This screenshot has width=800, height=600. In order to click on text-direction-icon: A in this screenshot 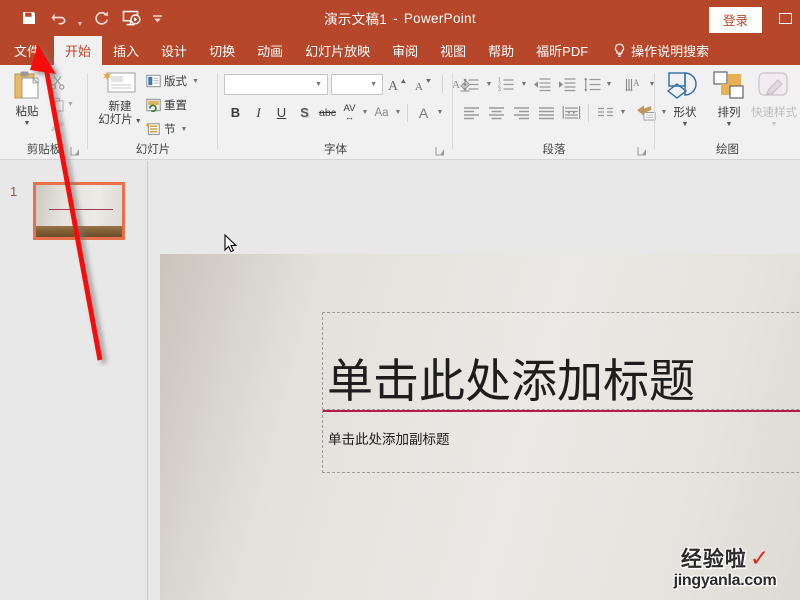, I will do `click(634, 84)`.